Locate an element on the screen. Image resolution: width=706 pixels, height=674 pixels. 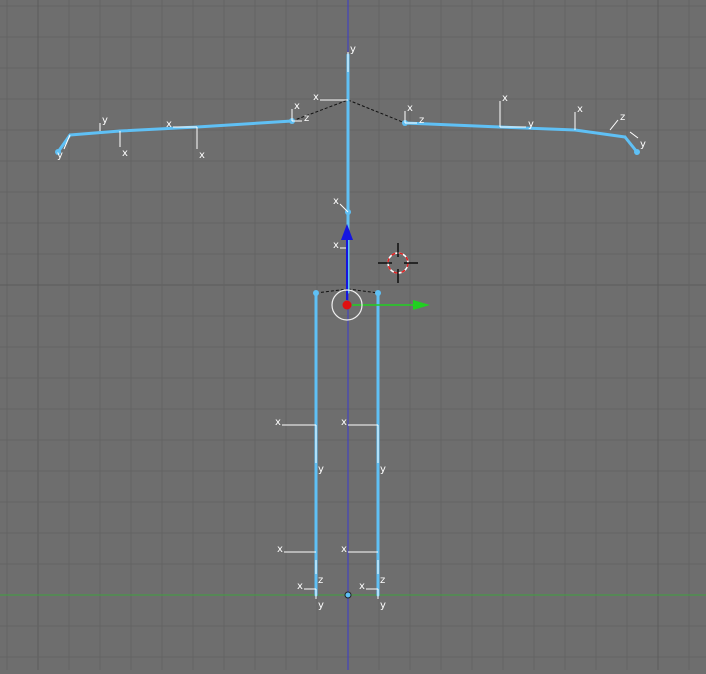
ground-origin-point is located at coordinates (348, 595).